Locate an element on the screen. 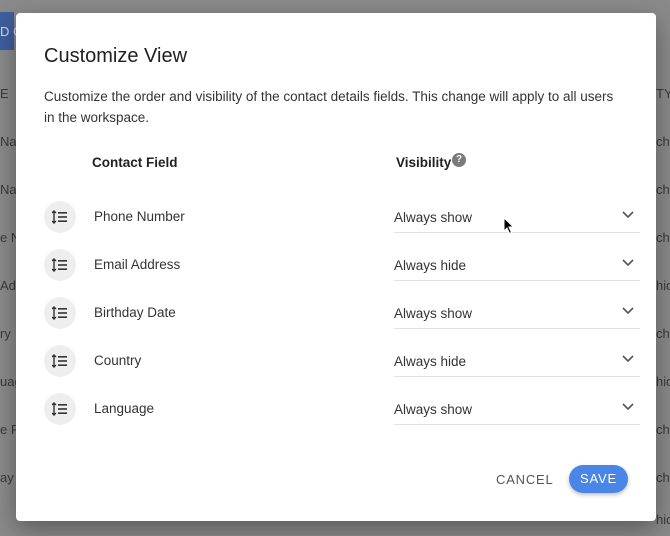  field-label: Phone Number is located at coordinates (139, 216).